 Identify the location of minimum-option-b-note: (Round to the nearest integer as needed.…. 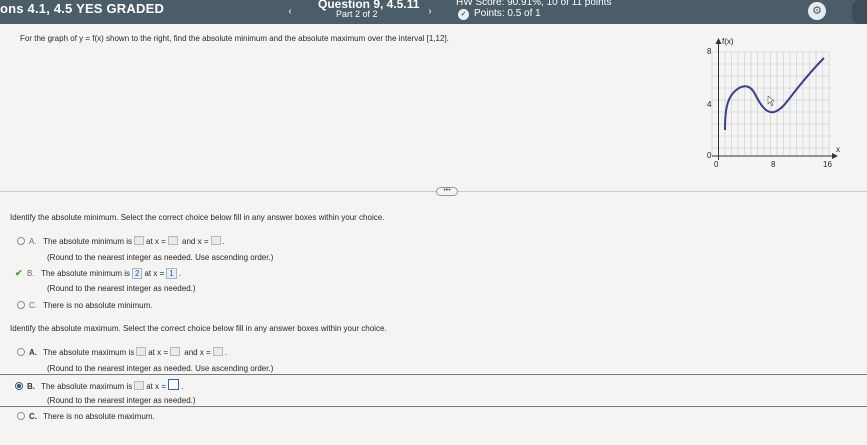
(121, 288).